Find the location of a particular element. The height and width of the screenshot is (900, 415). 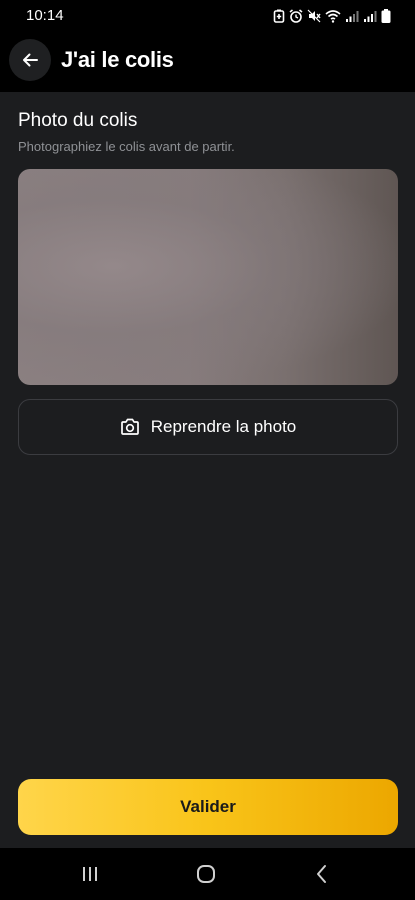

back-button is located at coordinates (30, 60).